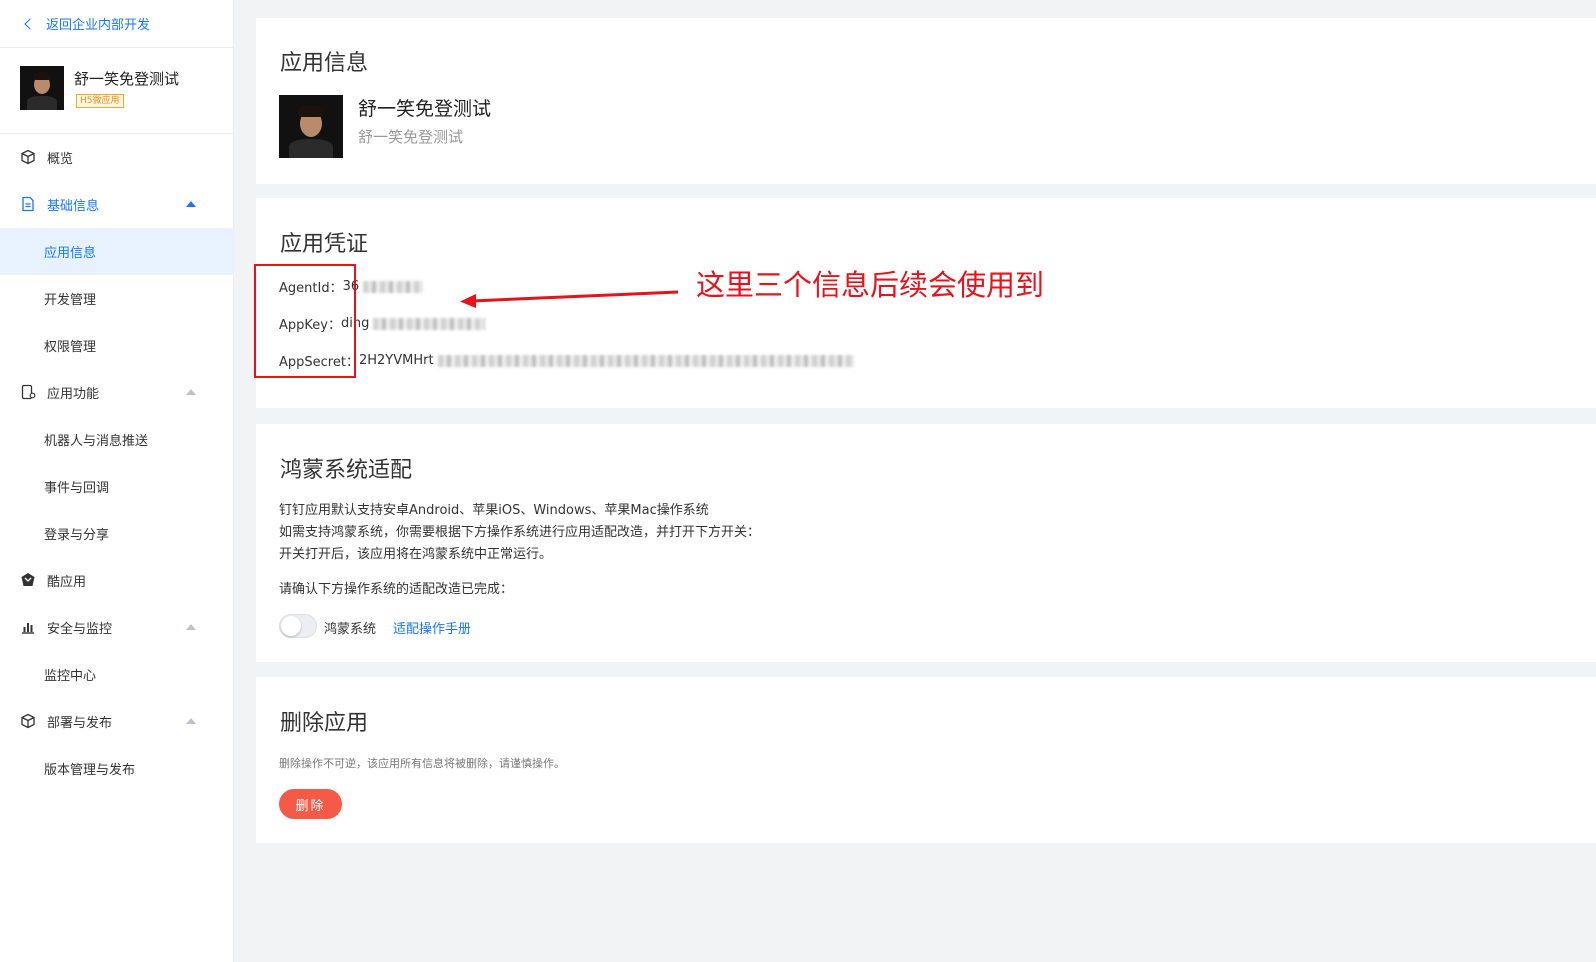 The image size is (1596, 962). Describe the element at coordinates (569, 299) in the screenshot. I see `annotation-arrow-icon` at that location.